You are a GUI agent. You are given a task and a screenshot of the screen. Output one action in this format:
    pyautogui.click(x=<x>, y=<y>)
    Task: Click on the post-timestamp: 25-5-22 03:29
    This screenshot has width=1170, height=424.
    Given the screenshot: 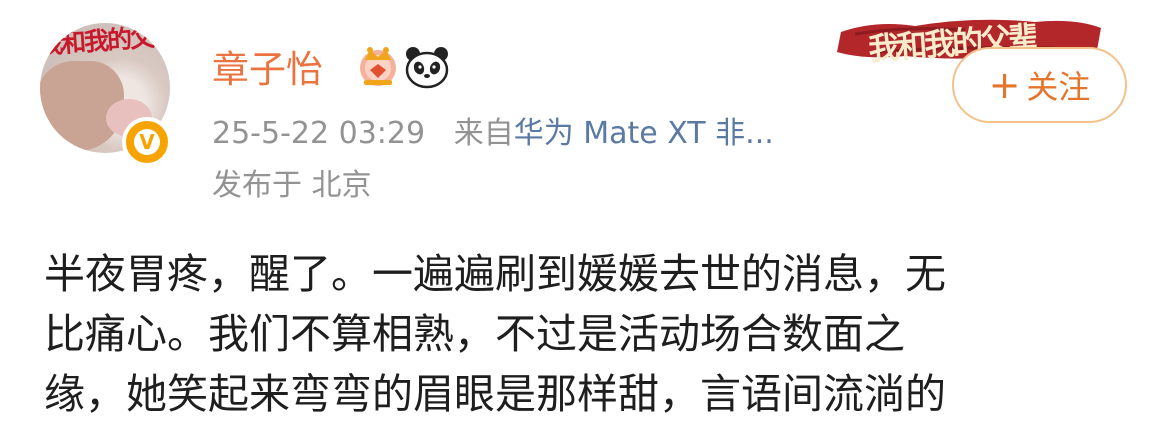 What is the action you would take?
    pyautogui.click(x=319, y=133)
    